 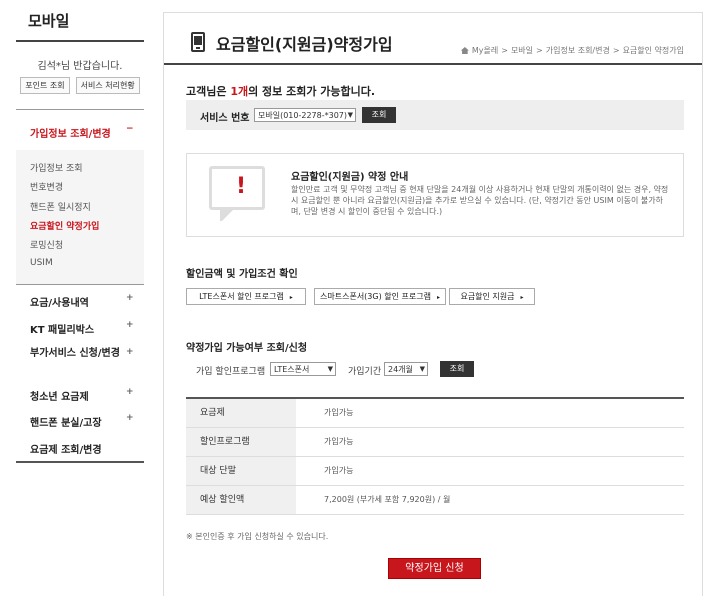 I want to click on eligibility-search-button: 조회, so click(x=457, y=369).